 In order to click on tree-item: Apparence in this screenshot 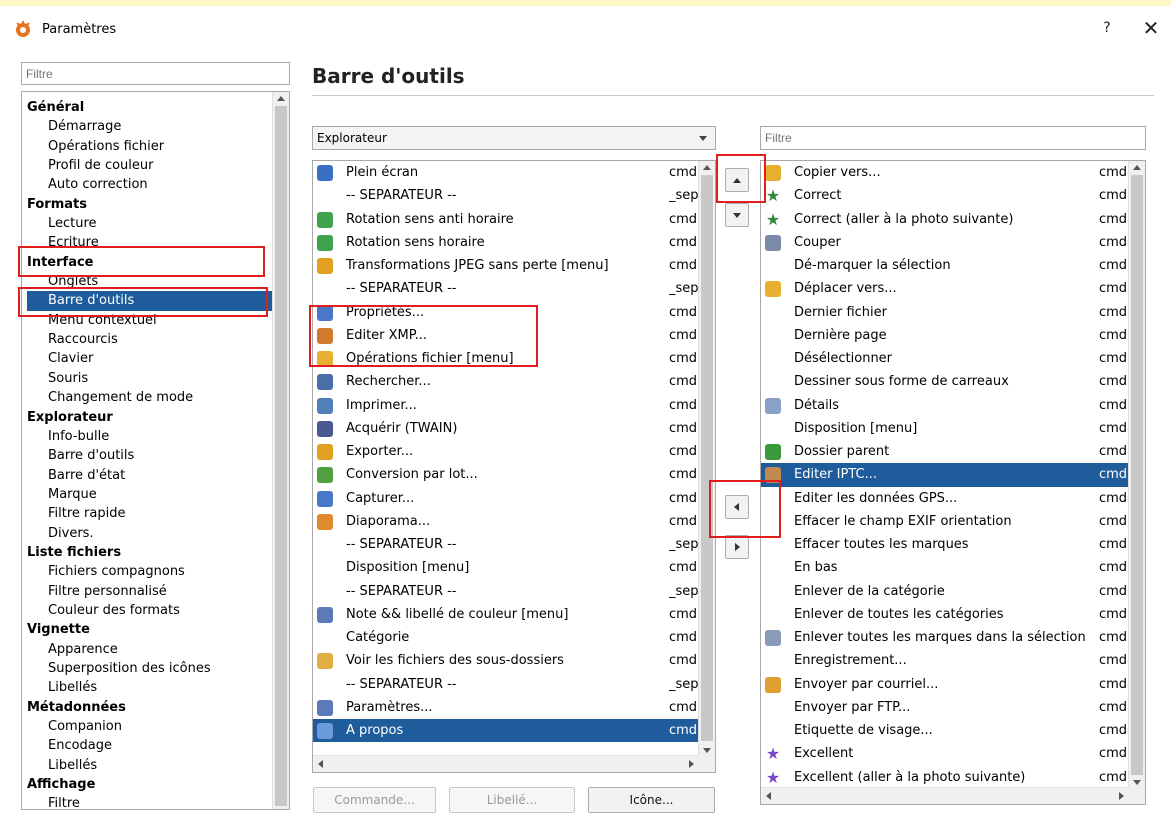, I will do `click(149, 649)`.